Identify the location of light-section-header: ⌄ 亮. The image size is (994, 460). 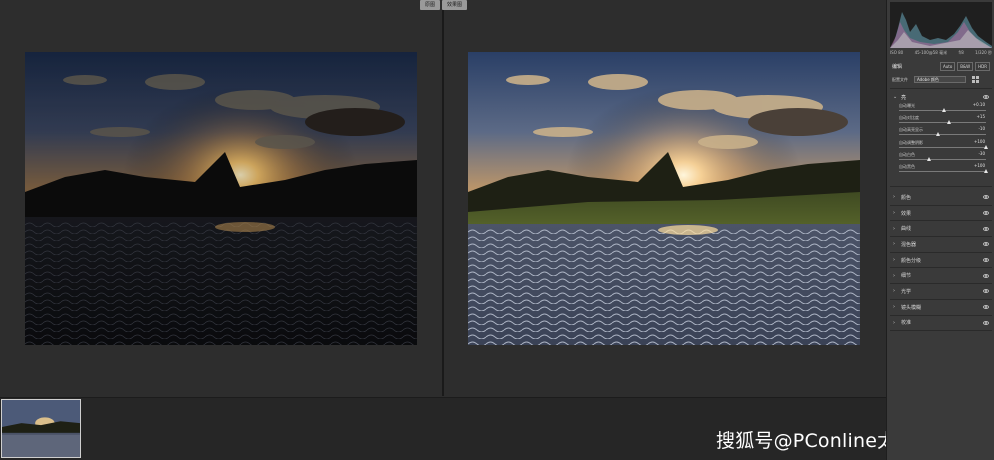
(941, 97).